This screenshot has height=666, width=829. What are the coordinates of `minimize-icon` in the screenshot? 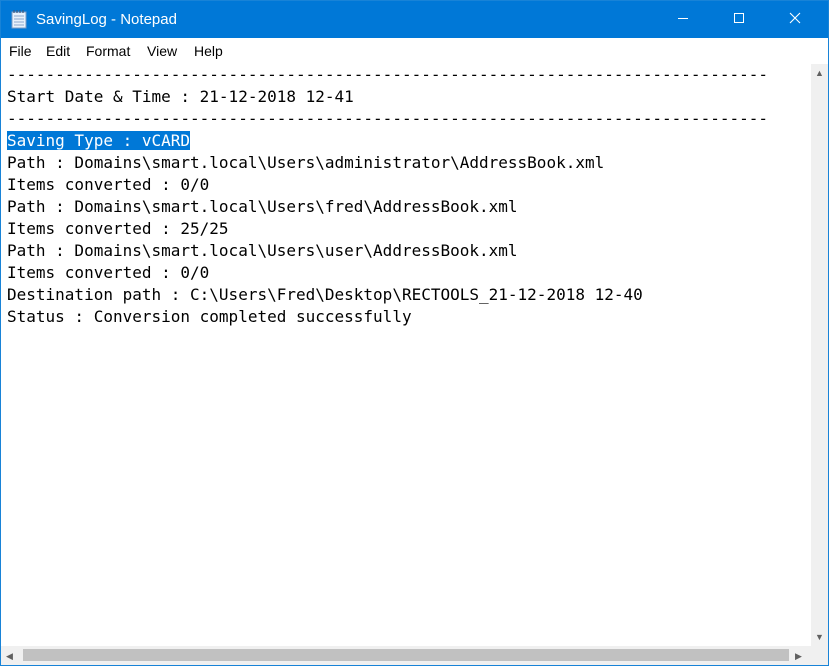 It's located at (683, 20).